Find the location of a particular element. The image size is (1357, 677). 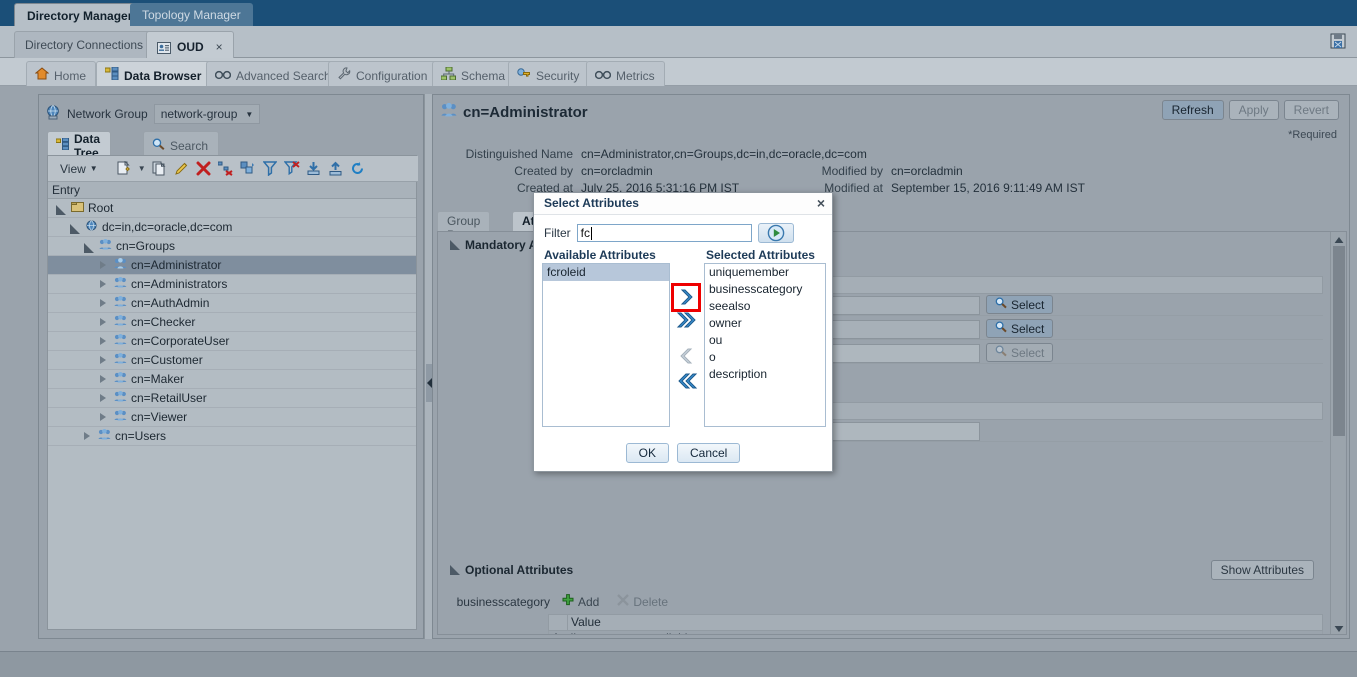

duplicate-entry-icon is located at coordinates (160, 169).